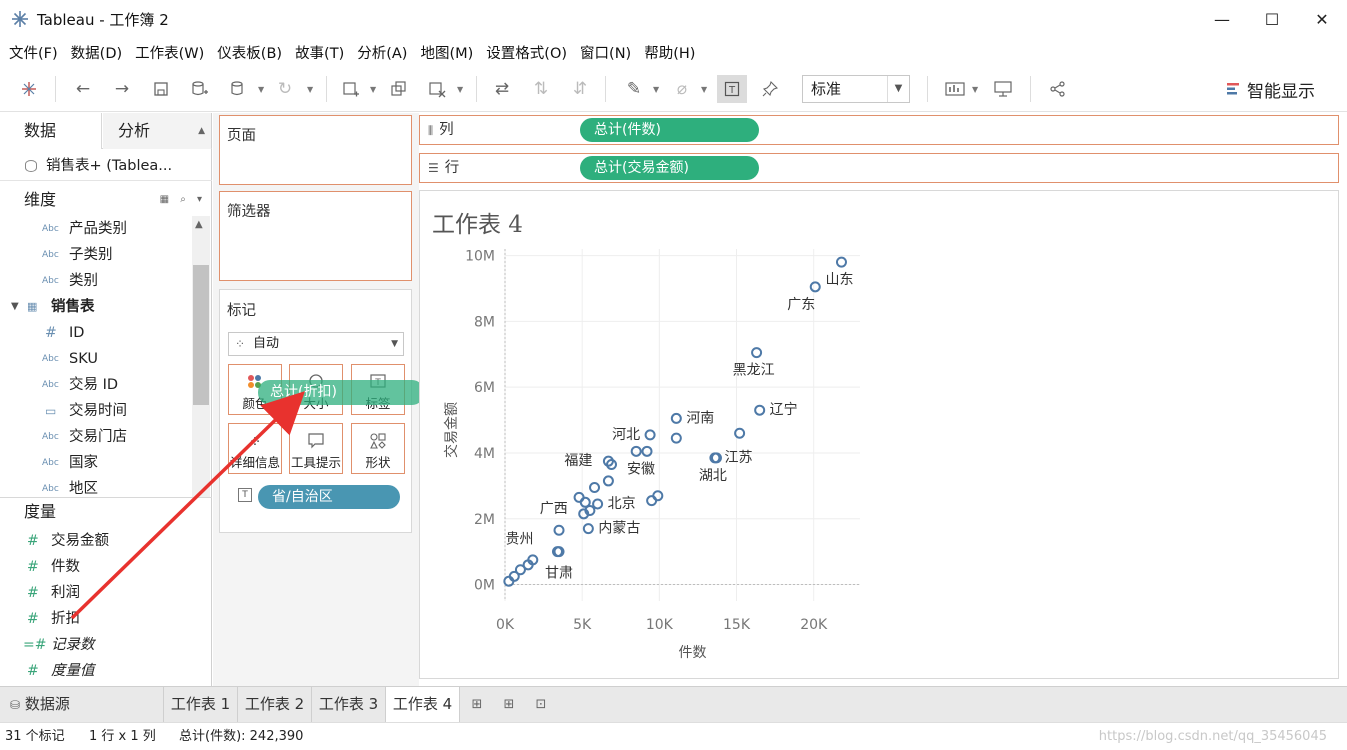 Image resolution: width=1347 pixels, height=750 pixels. Describe the element at coordinates (96, 307) in the screenshot. I see `table-folder-sales: ▼ ▦ 销售表` at that location.